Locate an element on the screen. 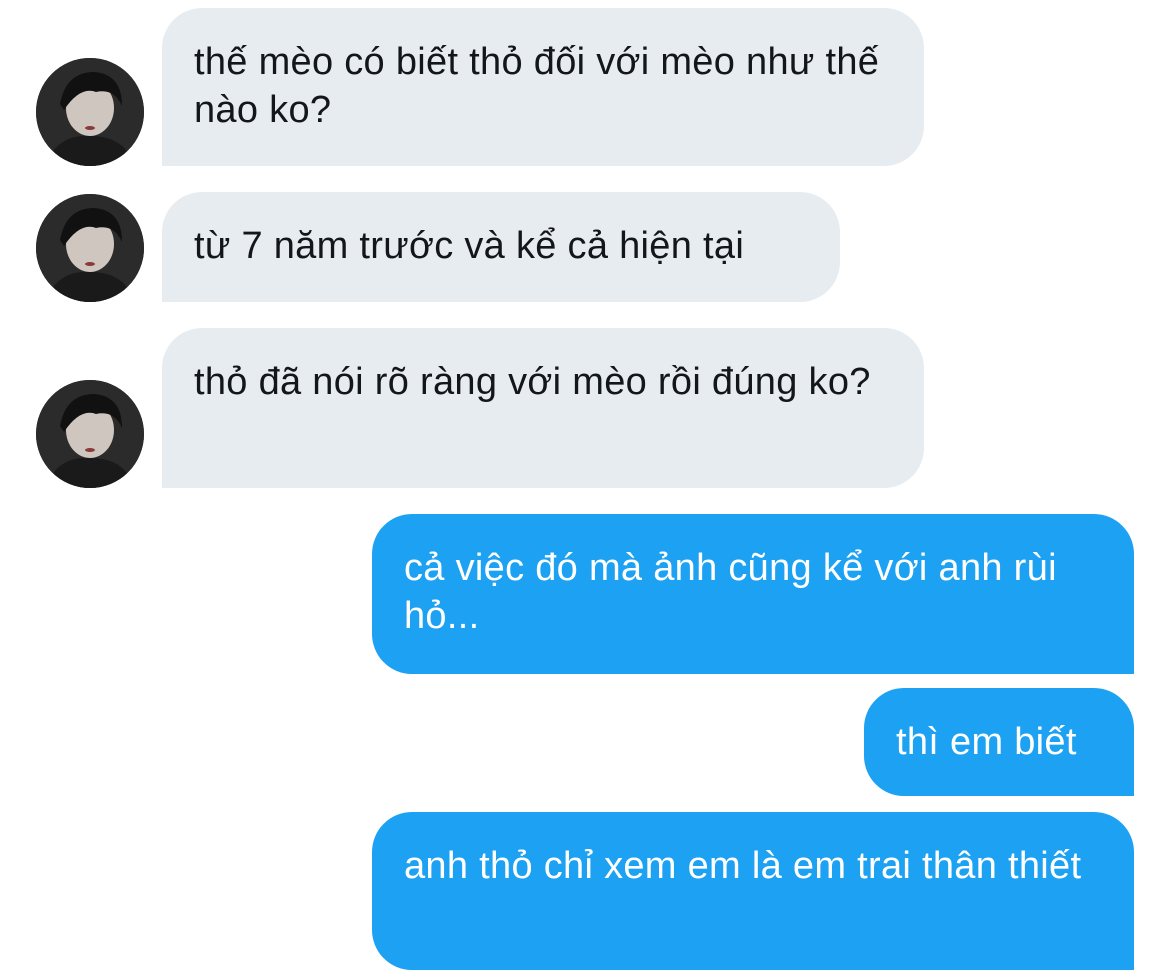 This screenshot has width=1170, height=974. message-bubble-outgoing: thì em biết is located at coordinates (999, 742).